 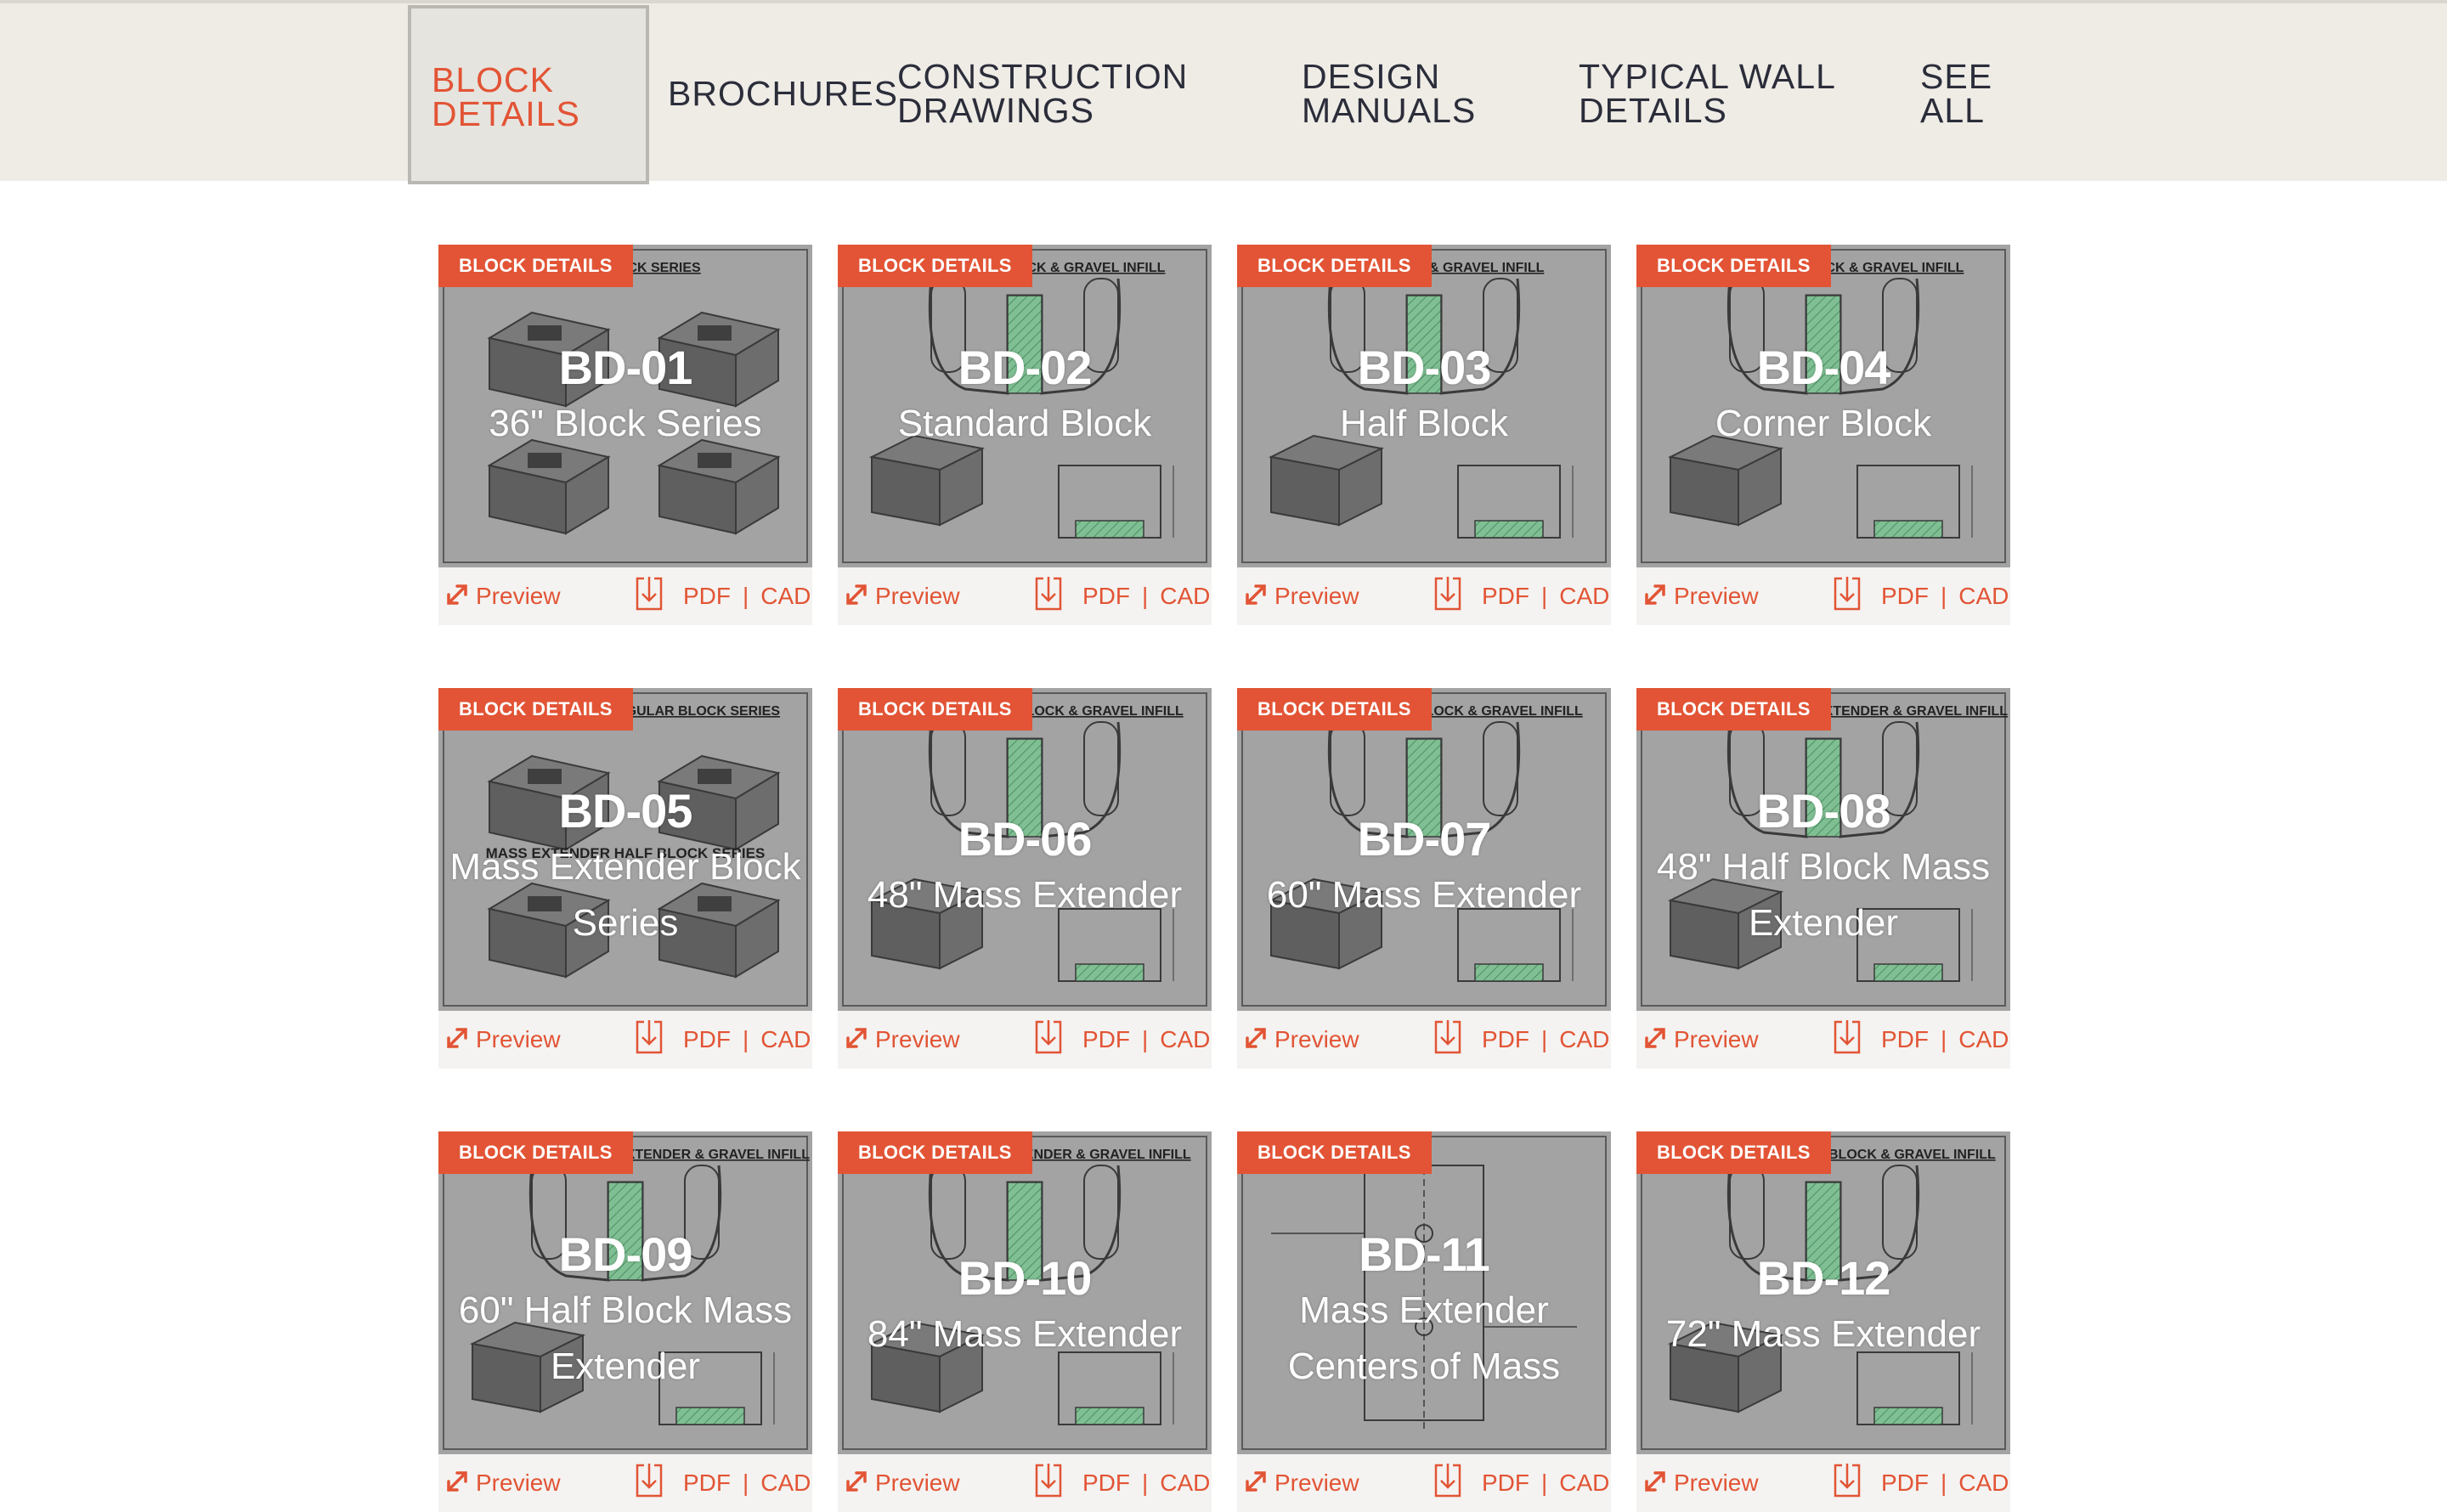 I want to click on card-overlay-text: BD-04 Corner Block, so click(x=1823, y=396).